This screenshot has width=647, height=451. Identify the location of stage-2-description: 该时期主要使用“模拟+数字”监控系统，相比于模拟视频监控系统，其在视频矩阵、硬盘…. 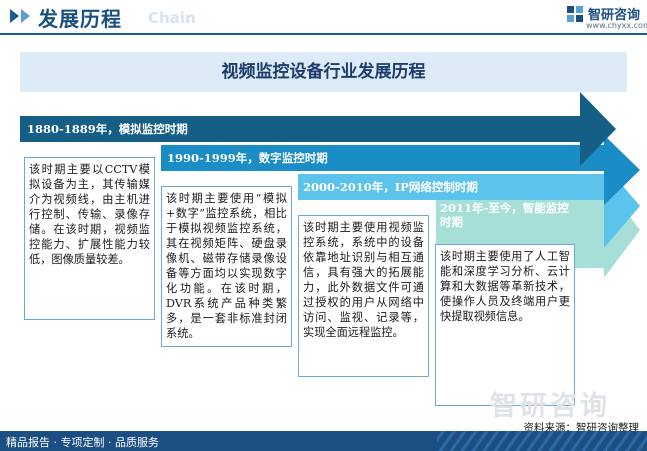
(226, 266).